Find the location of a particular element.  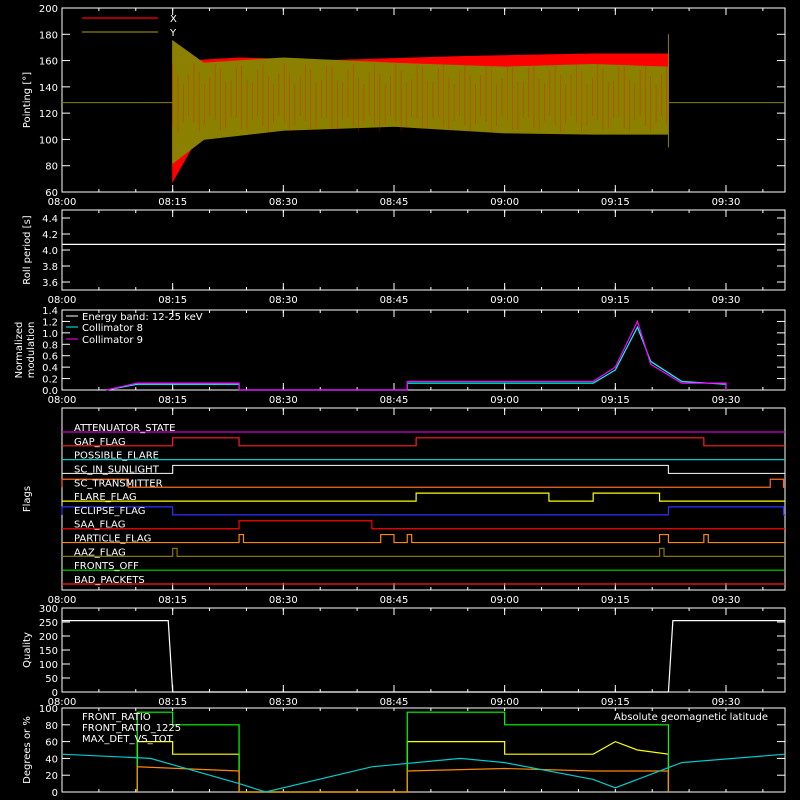

y-axis-label: Quality is located at coordinates (27, 650).